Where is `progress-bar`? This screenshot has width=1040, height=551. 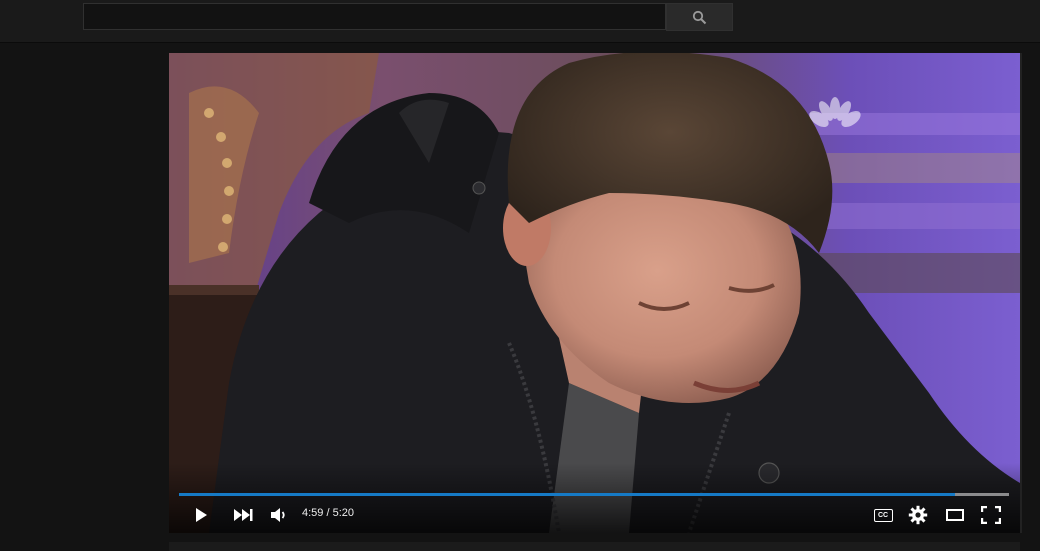
progress-bar is located at coordinates (594, 494).